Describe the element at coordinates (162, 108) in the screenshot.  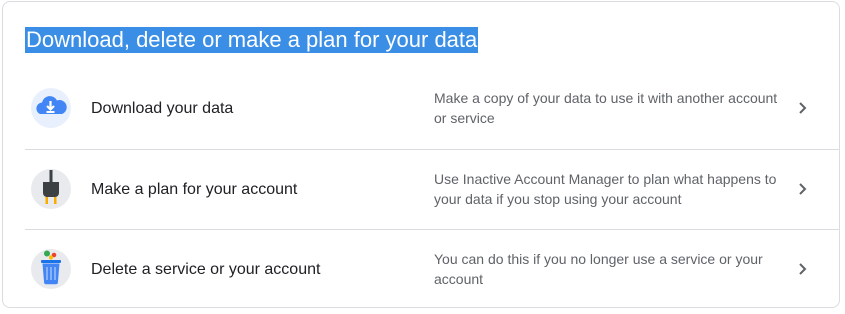
I see `download-your-data-label: Download your data` at that location.